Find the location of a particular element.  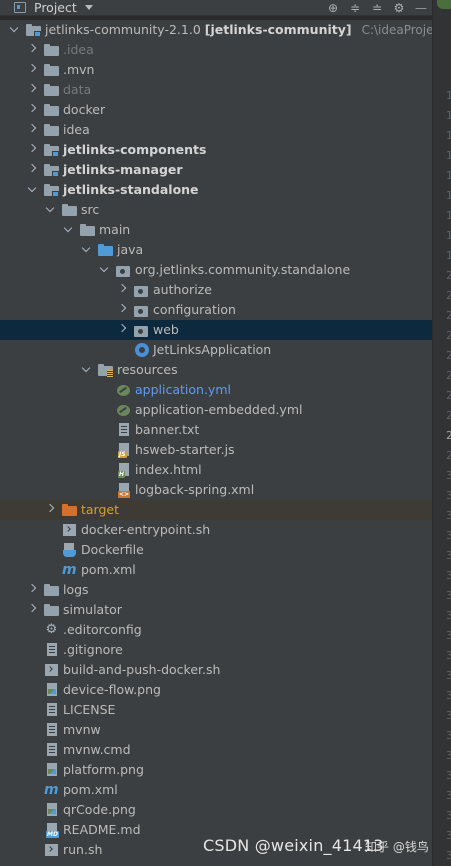

text-file-icon is located at coordinates (52, 730).